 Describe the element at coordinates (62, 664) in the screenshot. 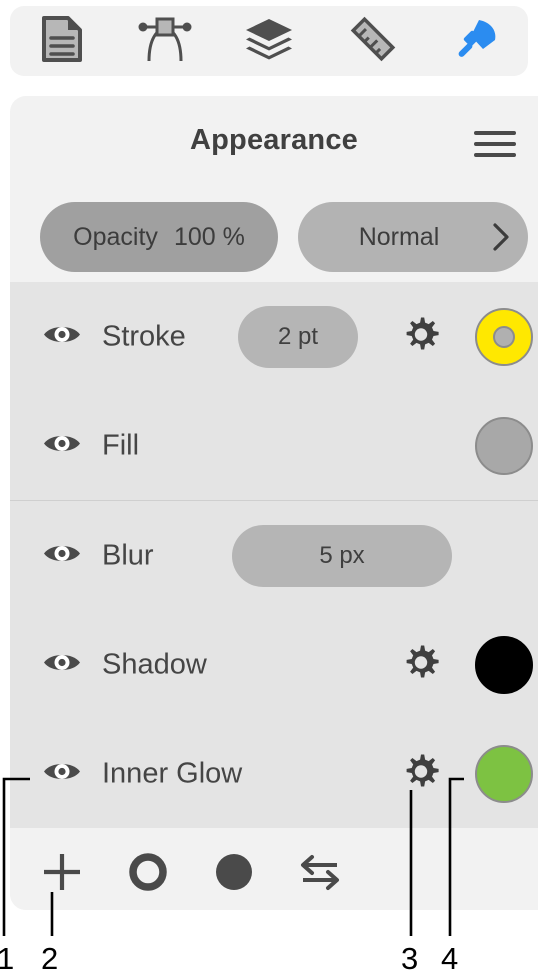

I see `shadow-visibility-eye` at that location.